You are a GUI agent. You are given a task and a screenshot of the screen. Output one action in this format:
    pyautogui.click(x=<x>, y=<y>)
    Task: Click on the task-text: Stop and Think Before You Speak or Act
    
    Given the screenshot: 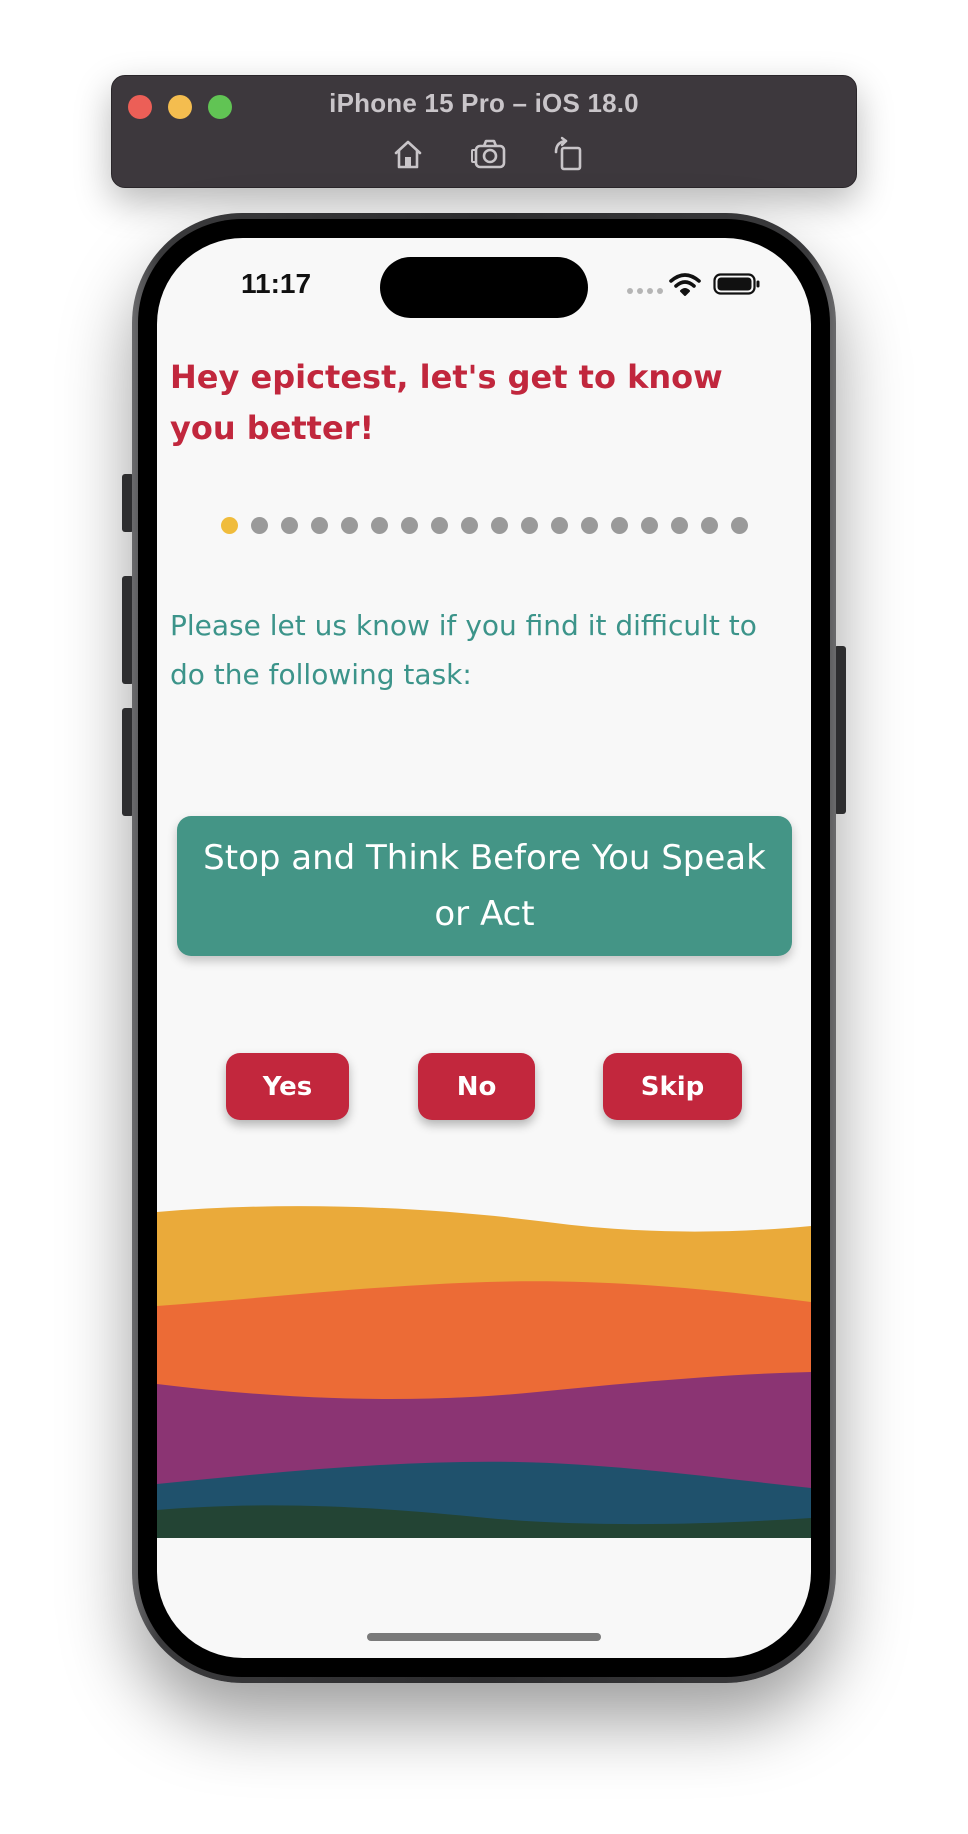 What is the action you would take?
    pyautogui.click(x=484, y=886)
    